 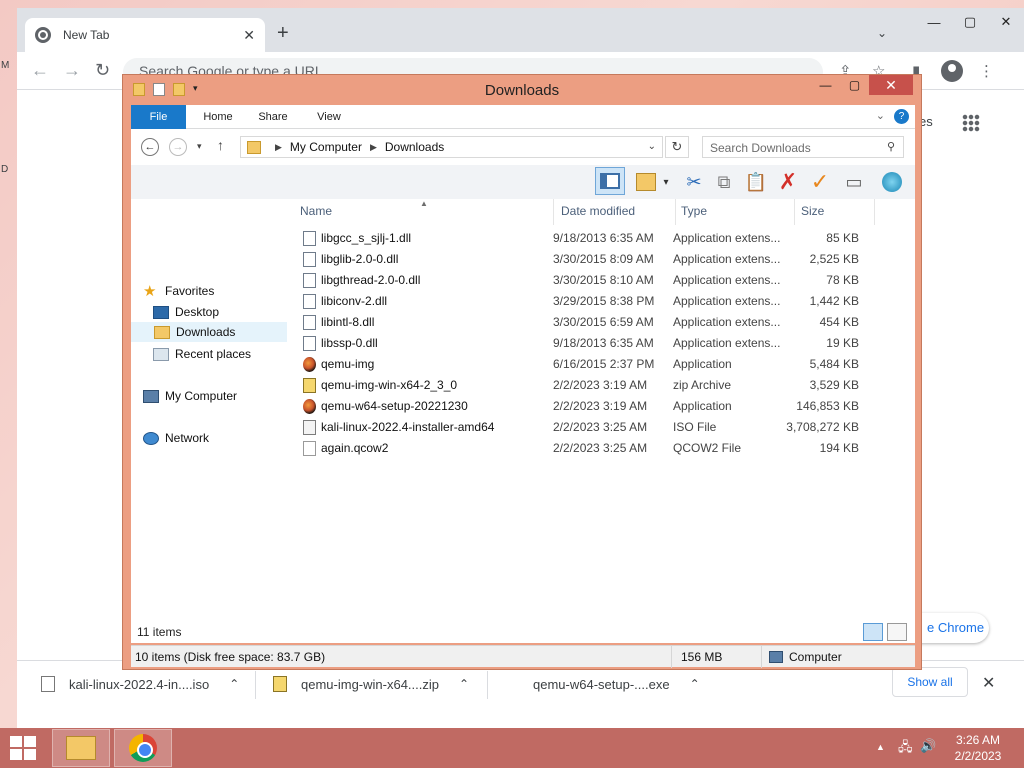 I want to click on network-tray-icon: 🖧, so click(x=905, y=749).